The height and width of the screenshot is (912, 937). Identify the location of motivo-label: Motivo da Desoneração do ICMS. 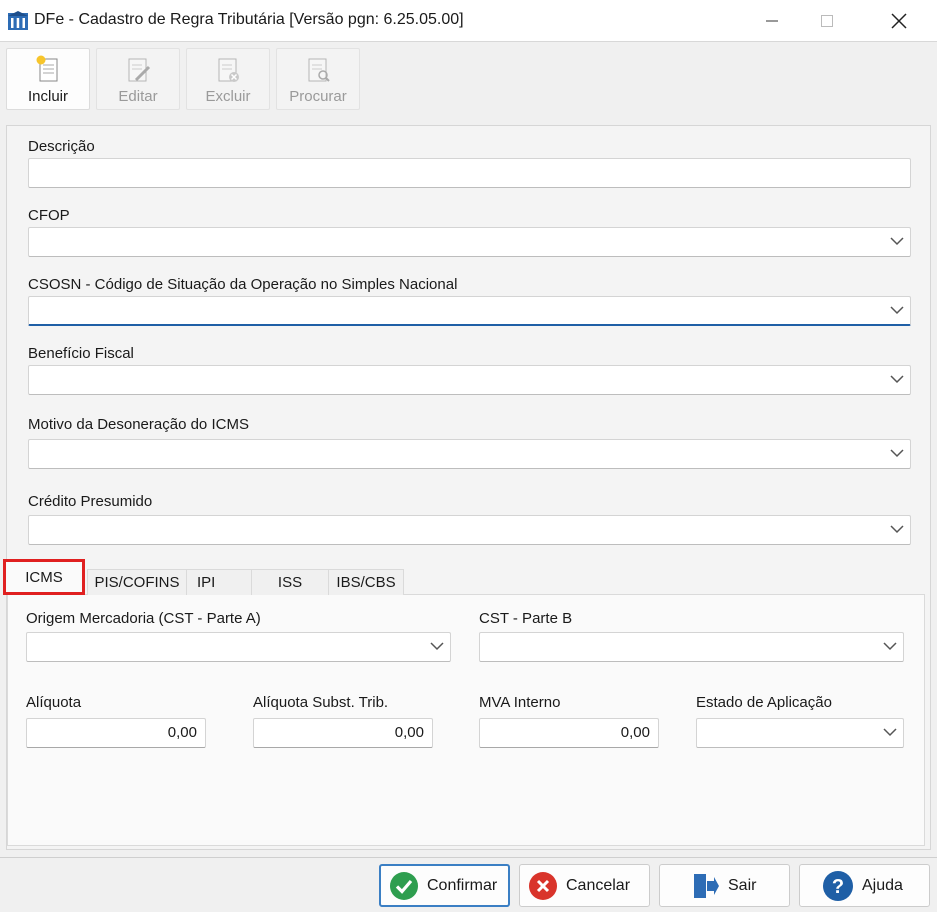
(138, 424).